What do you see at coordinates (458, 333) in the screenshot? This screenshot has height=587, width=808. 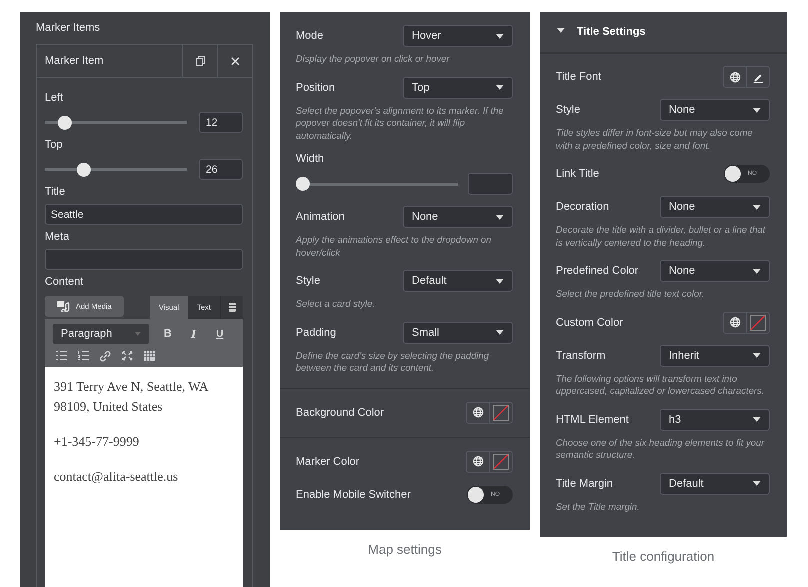 I see `select-dropdown: Small` at bounding box center [458, 333].